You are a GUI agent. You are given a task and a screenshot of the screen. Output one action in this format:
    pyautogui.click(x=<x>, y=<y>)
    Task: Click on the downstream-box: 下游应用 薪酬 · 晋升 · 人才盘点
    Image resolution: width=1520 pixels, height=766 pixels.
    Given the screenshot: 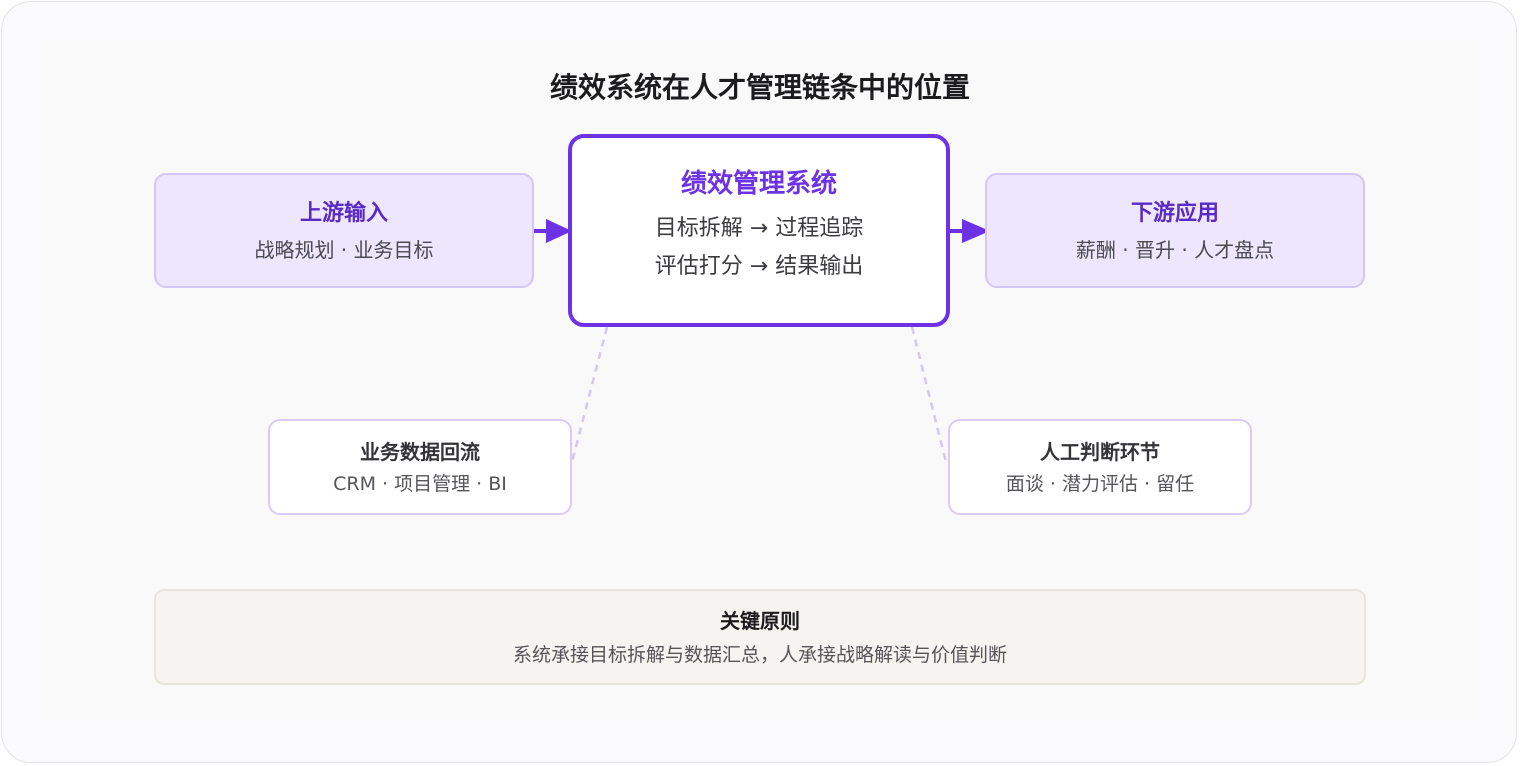 What is the action you would take?
    pyautogui.click(x=1175, y=230)
    